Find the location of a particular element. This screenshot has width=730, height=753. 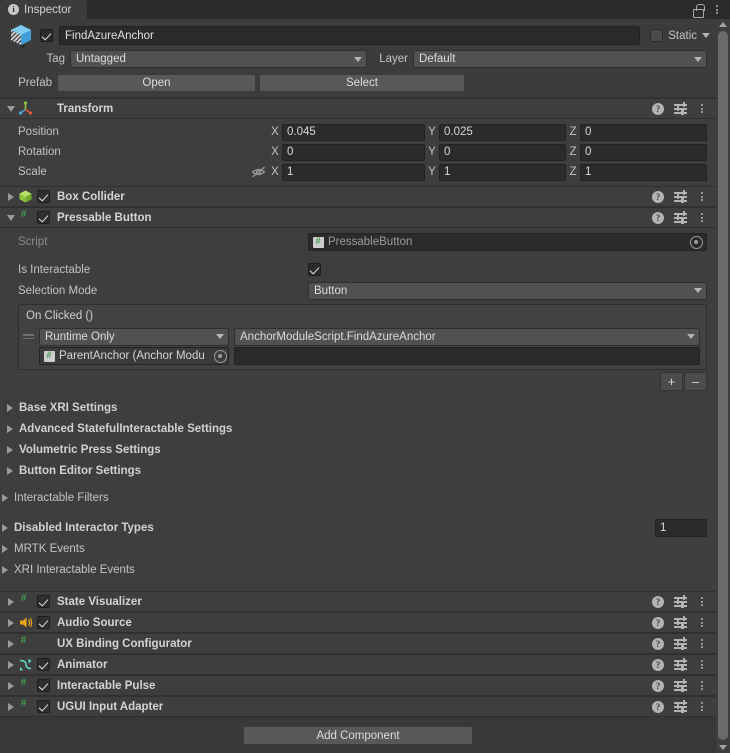

ugui-input-adapter-enabled-checkbox is located at coordinates (43, 706).